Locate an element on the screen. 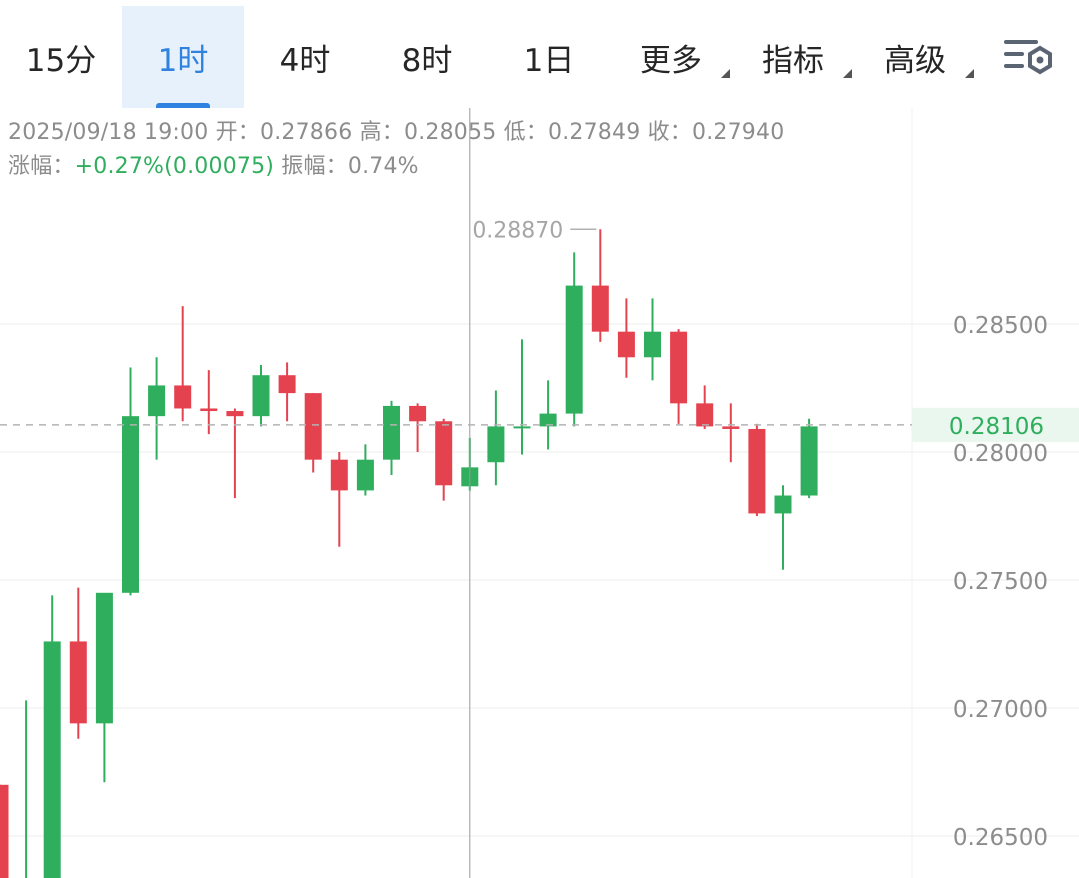 This screenshot has height=878, width=1079. y-tick-label: 0.27500 is located at coordinates (1000, 582).